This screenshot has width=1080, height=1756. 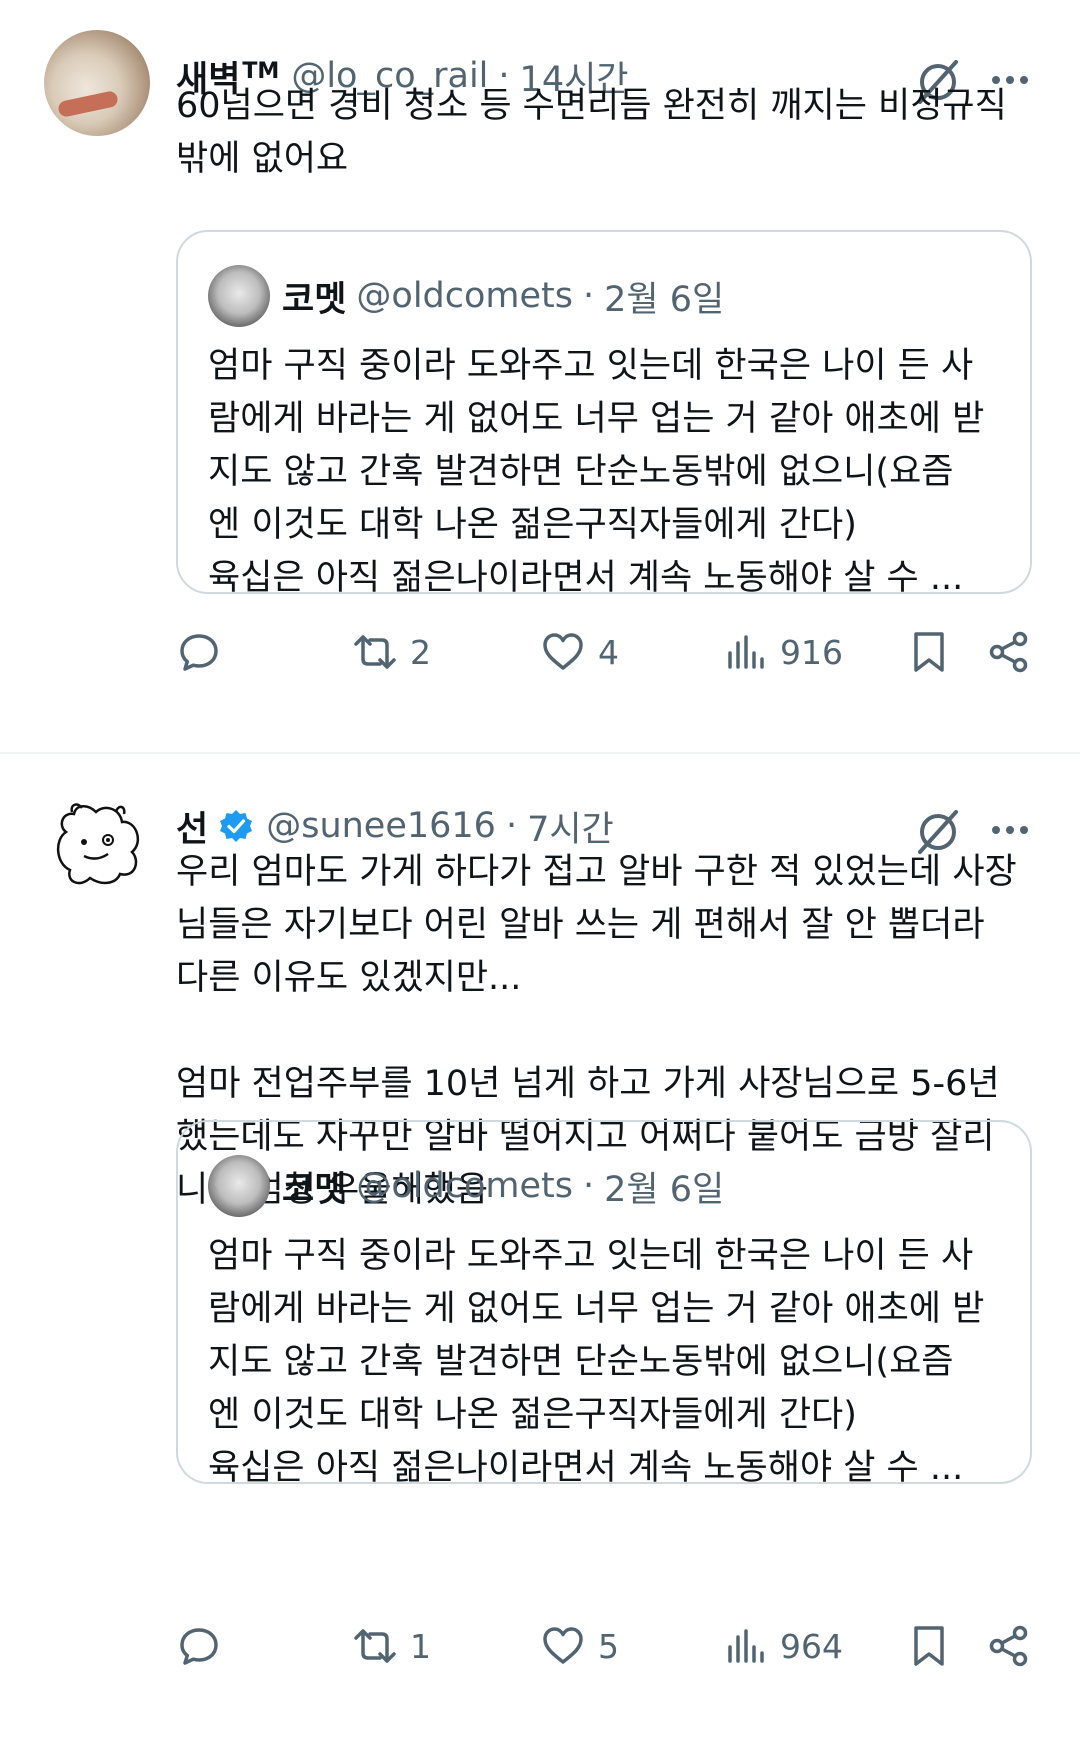 What do you see at coordinates (192, 826) in the screenshot?
I see `display-name: 선` at bounding box center [192, 826].